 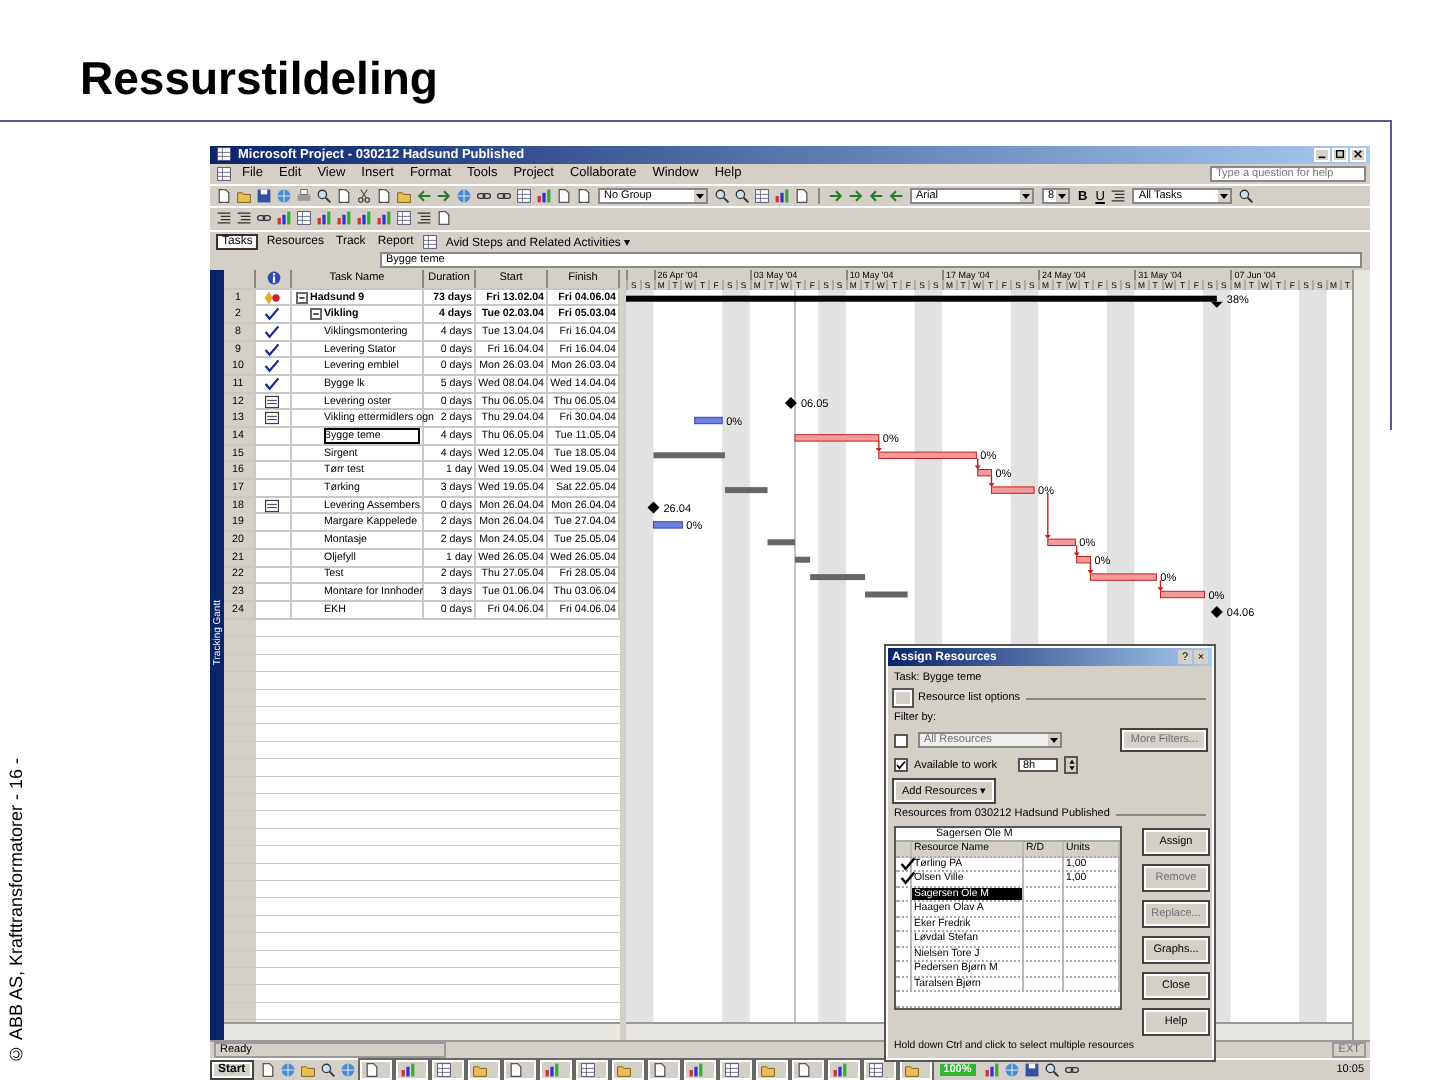 I want to click on copyright-footer: © ABB AS, Krafttransformatorer - 16 -, so click(x=16, y=910).